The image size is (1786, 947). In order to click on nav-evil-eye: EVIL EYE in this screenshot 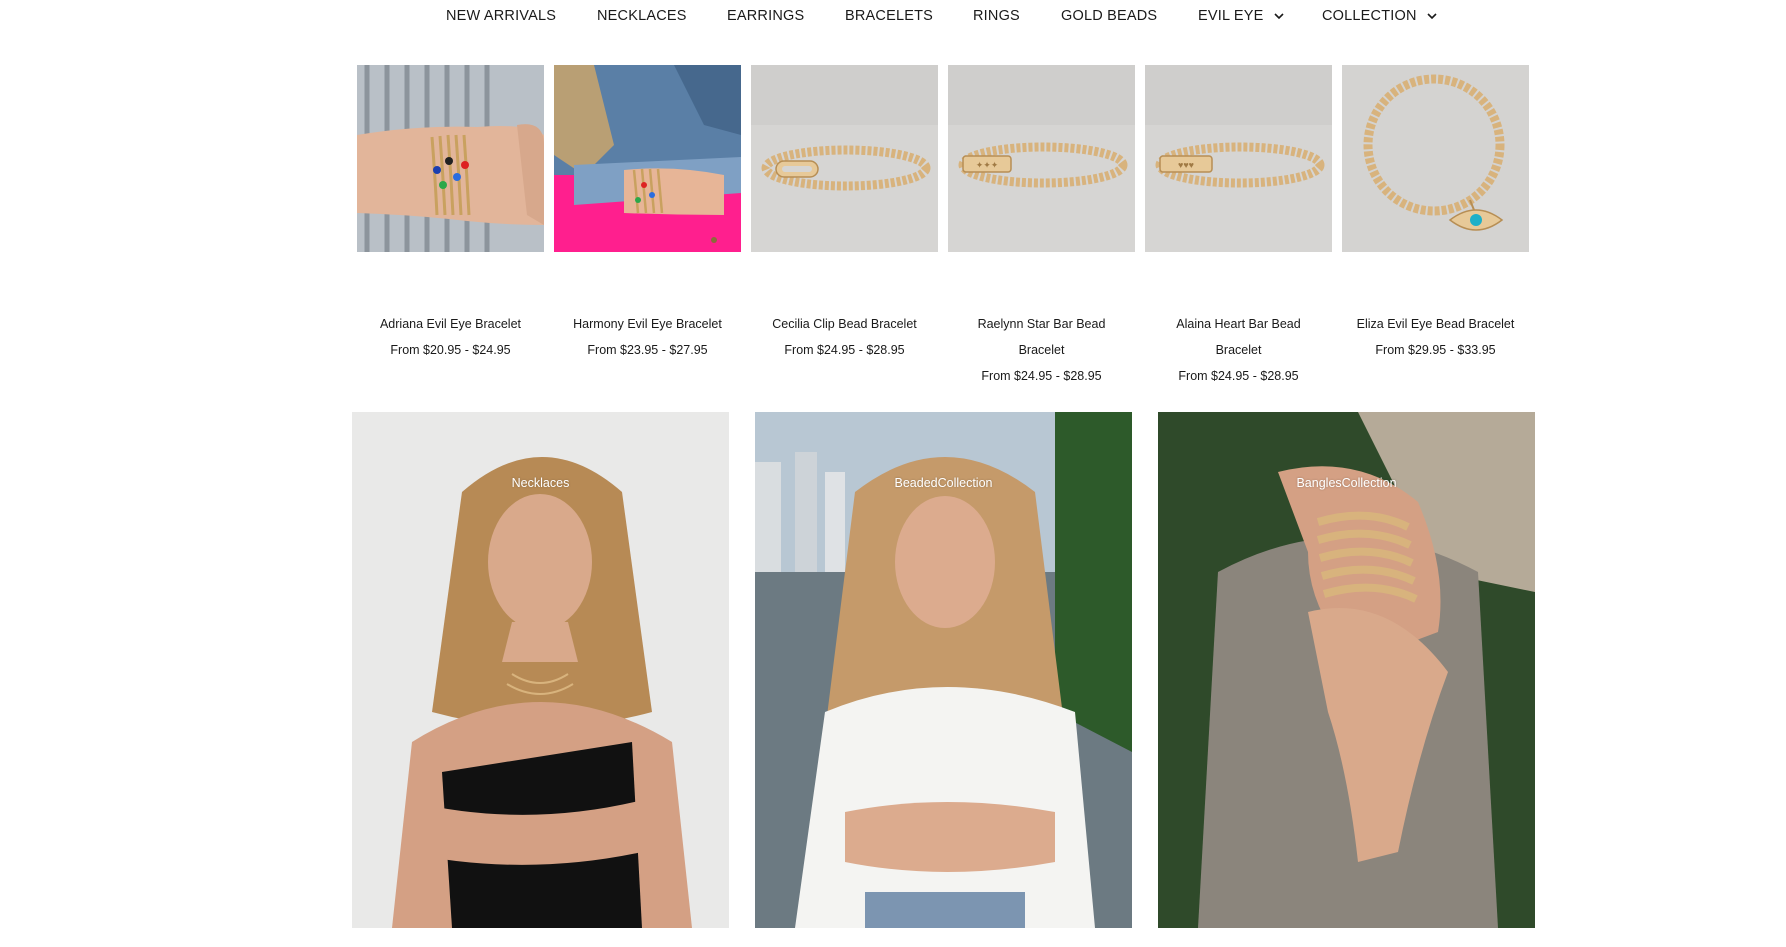, I will do `click(1241, 16)`.